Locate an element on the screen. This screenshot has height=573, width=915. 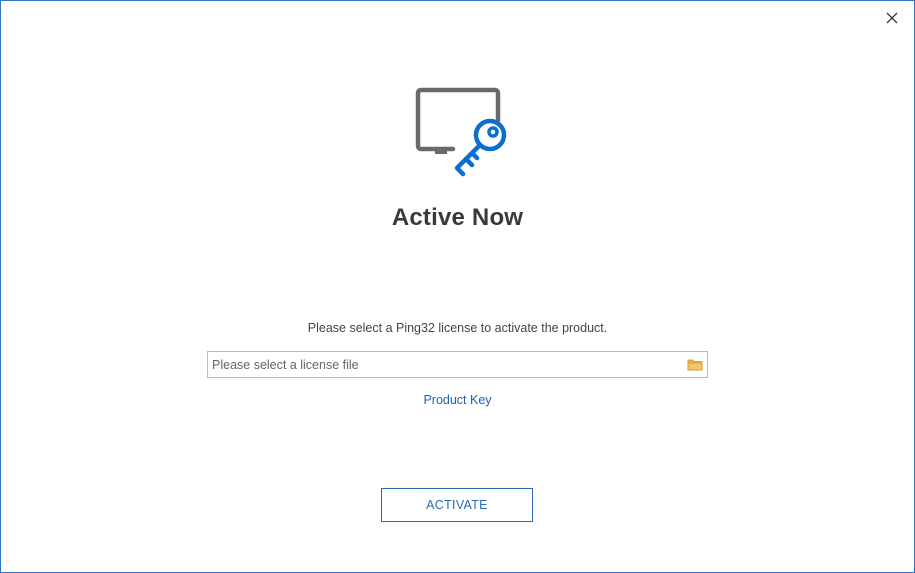
activate-button: ACTIVATE is located at coordinates (457, 505).